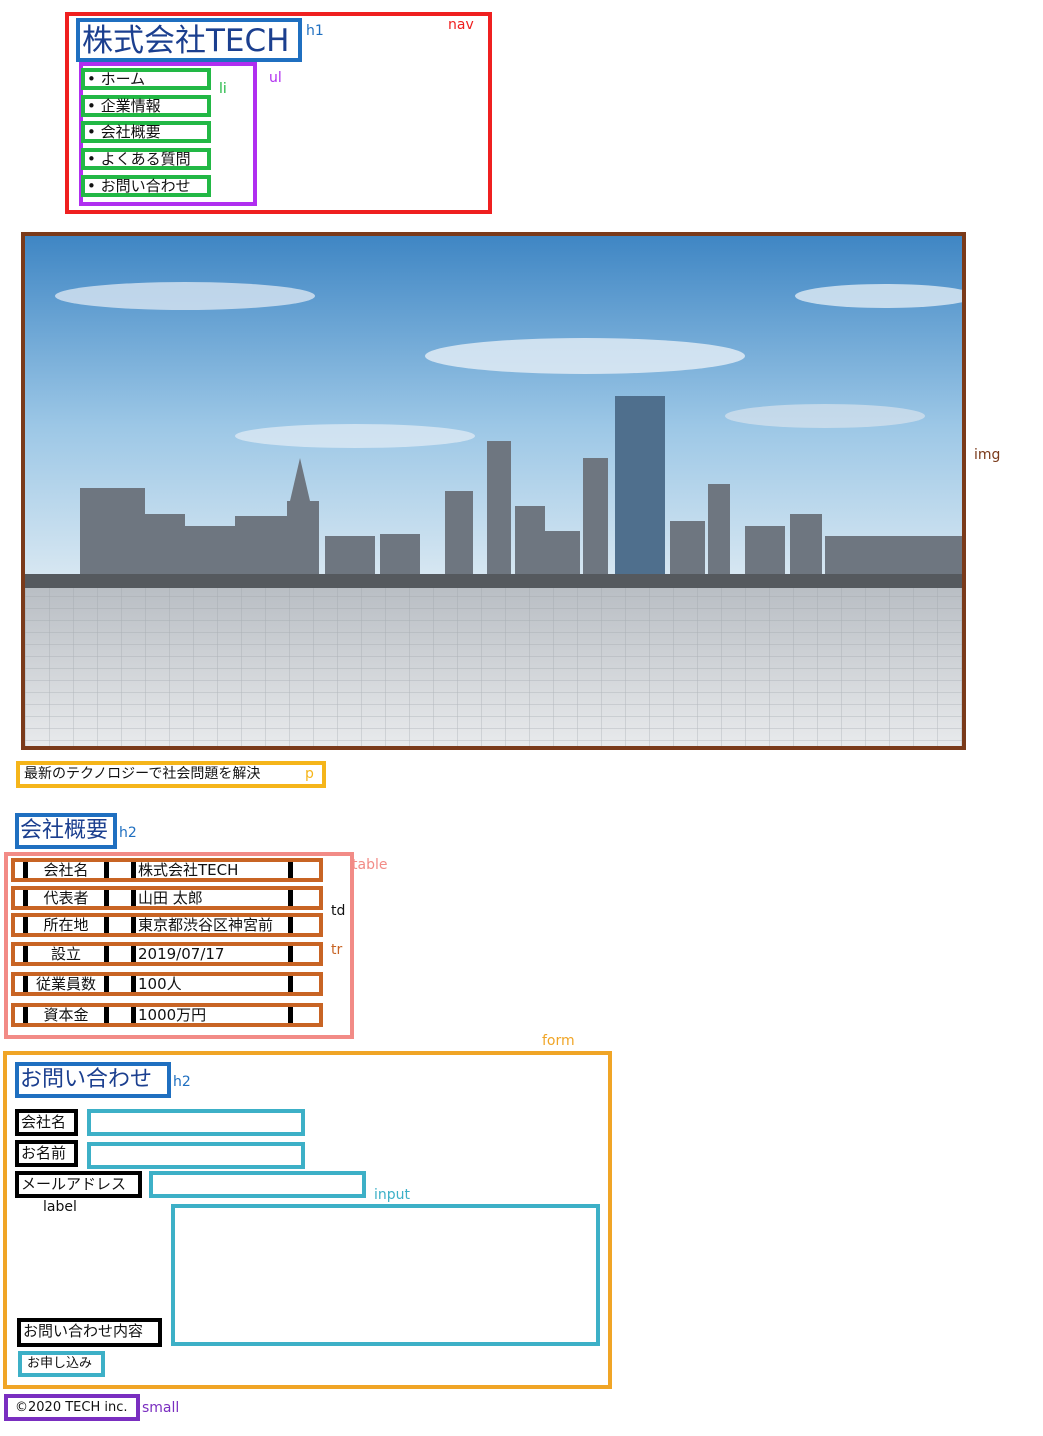 Image resolution: width=1043 pixels, height=1436 pixels. Describe the element at coordinates (987, 455) in the screenshot. I see `img-annotation: img` at that location.